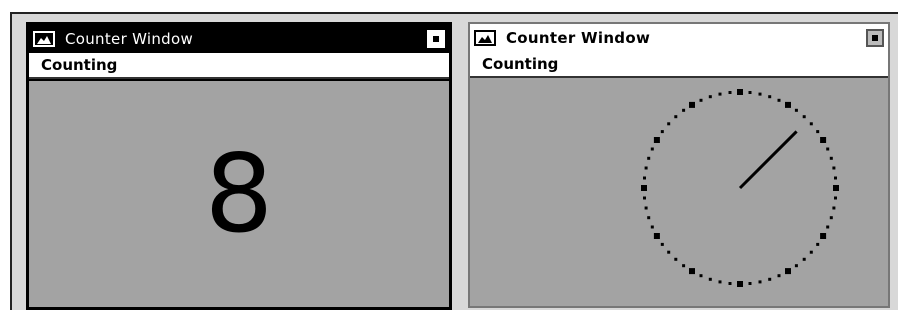  I want to click on analog-clock, so click(740, 188).